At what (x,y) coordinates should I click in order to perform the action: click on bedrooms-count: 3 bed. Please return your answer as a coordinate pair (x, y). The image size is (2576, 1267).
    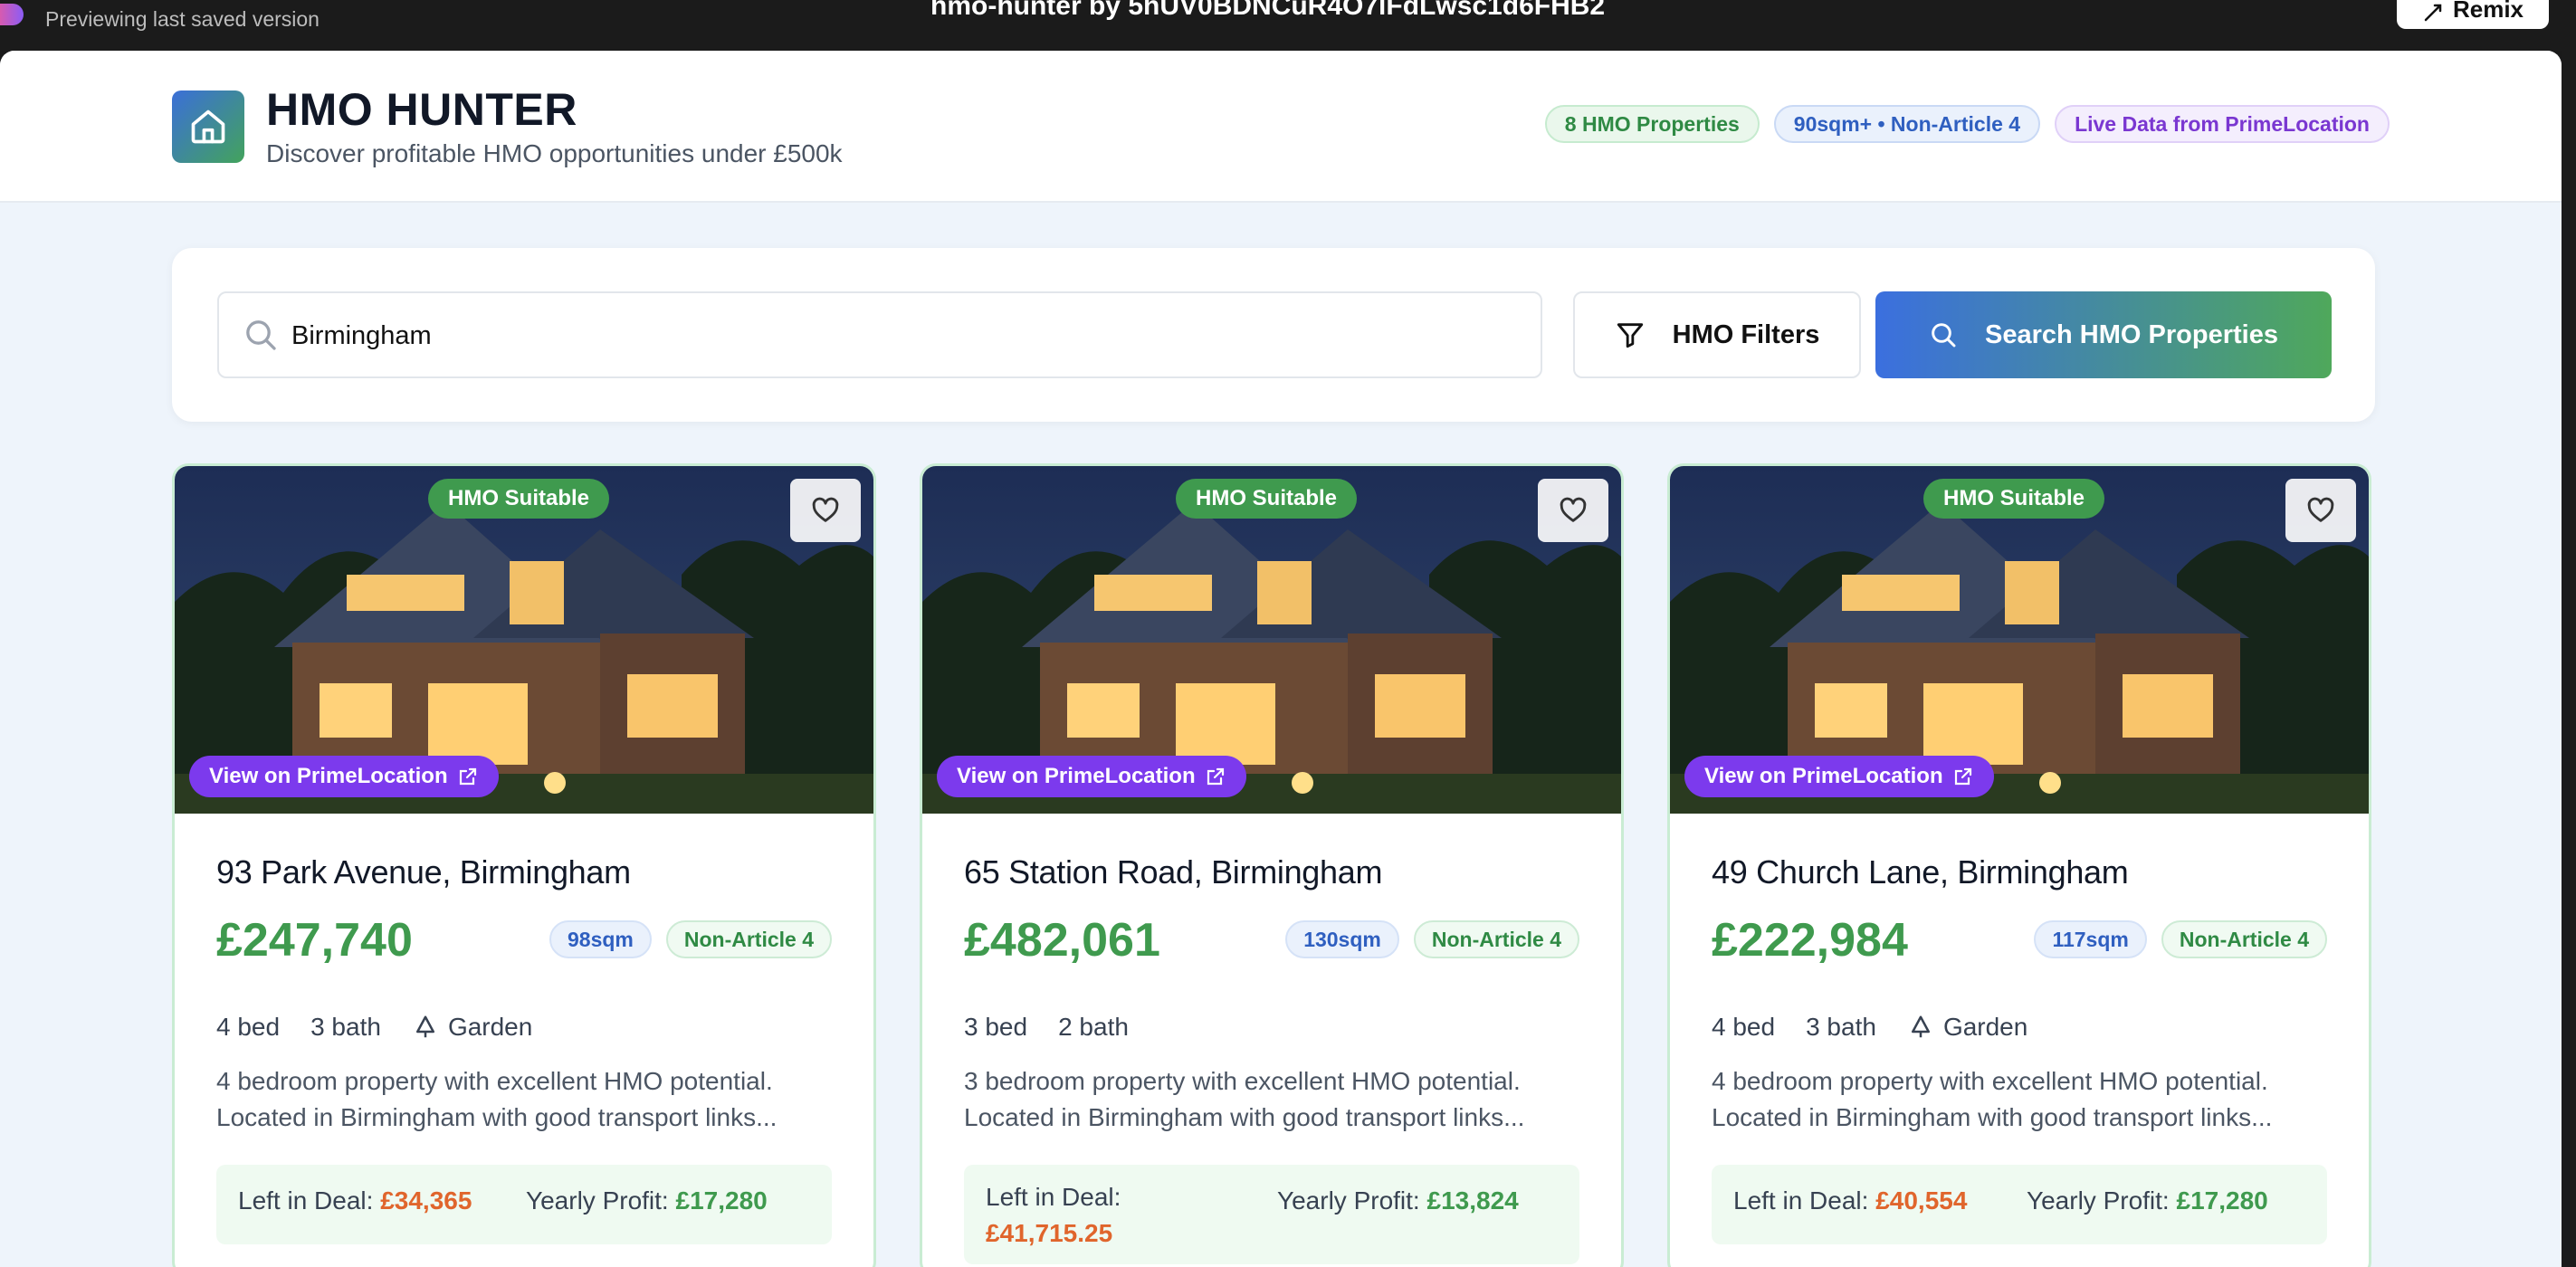
    Looking at the image, I should click on (996, 1027).